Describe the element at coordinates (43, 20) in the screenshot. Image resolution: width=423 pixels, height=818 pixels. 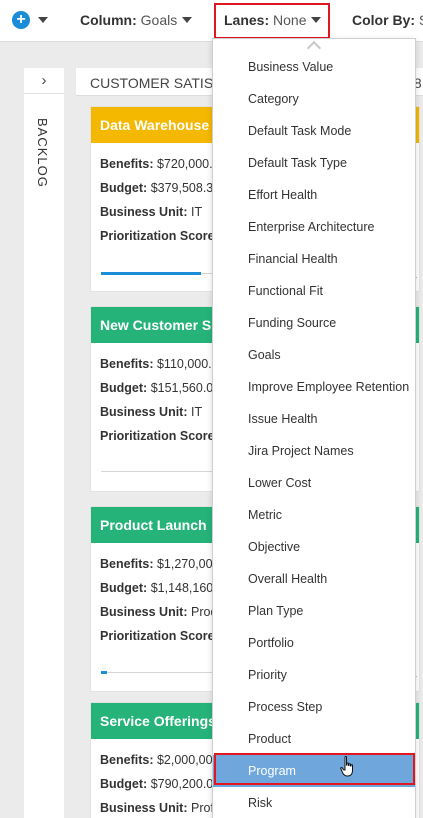
I see `add-dropdown-caret-icon` at that location.